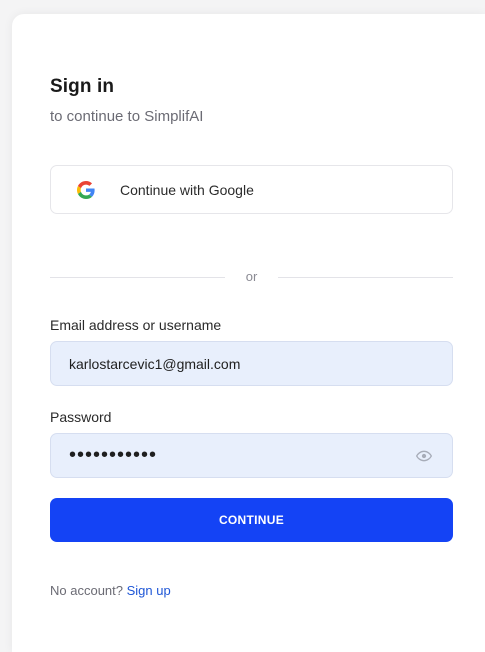 This screenshot has width=485, height=652. I want to click on email-field: karlostarcevic1@gmail.com, so click(251, 363).